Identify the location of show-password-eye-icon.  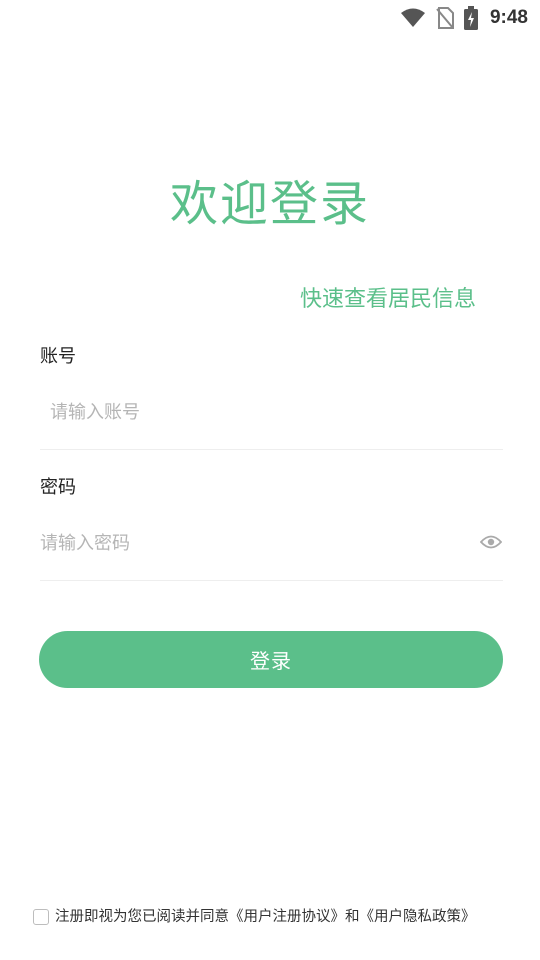
(491, 542).